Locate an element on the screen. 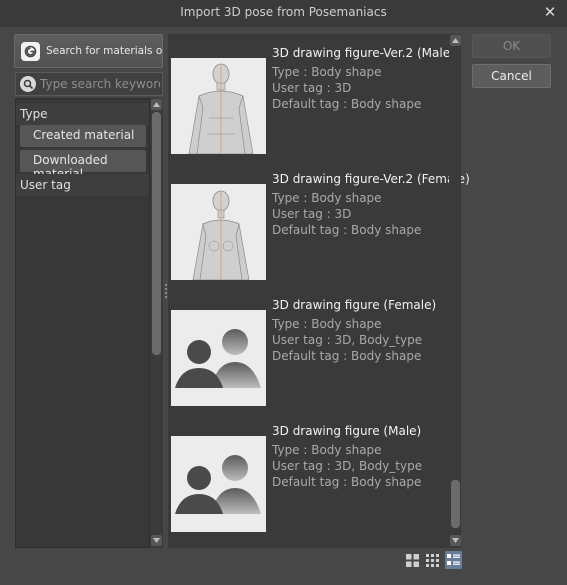 The image size is (567, 585). material-list-scrollbar is located at coordinates (455, 291).